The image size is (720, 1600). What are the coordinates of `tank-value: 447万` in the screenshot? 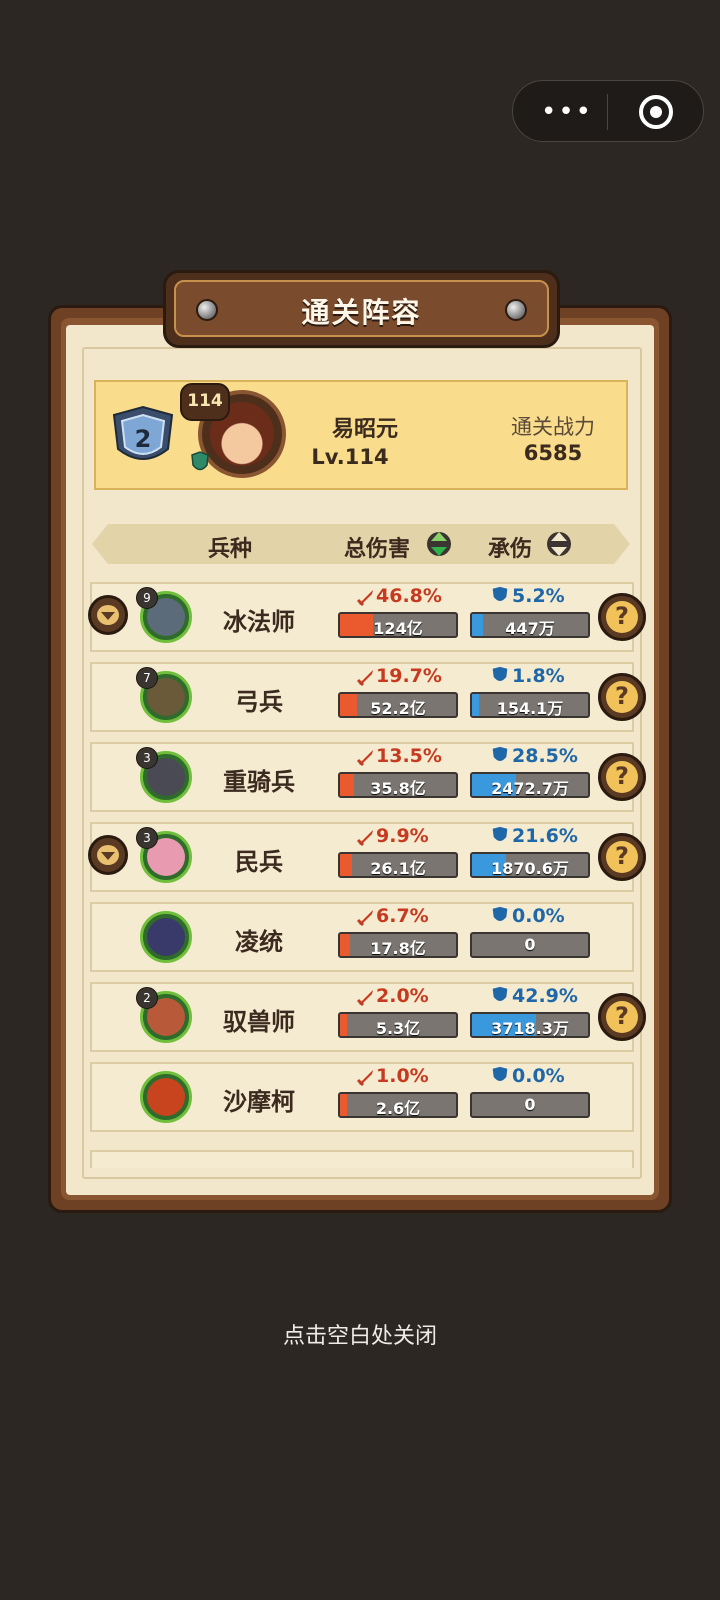 It's located at (530, 628).